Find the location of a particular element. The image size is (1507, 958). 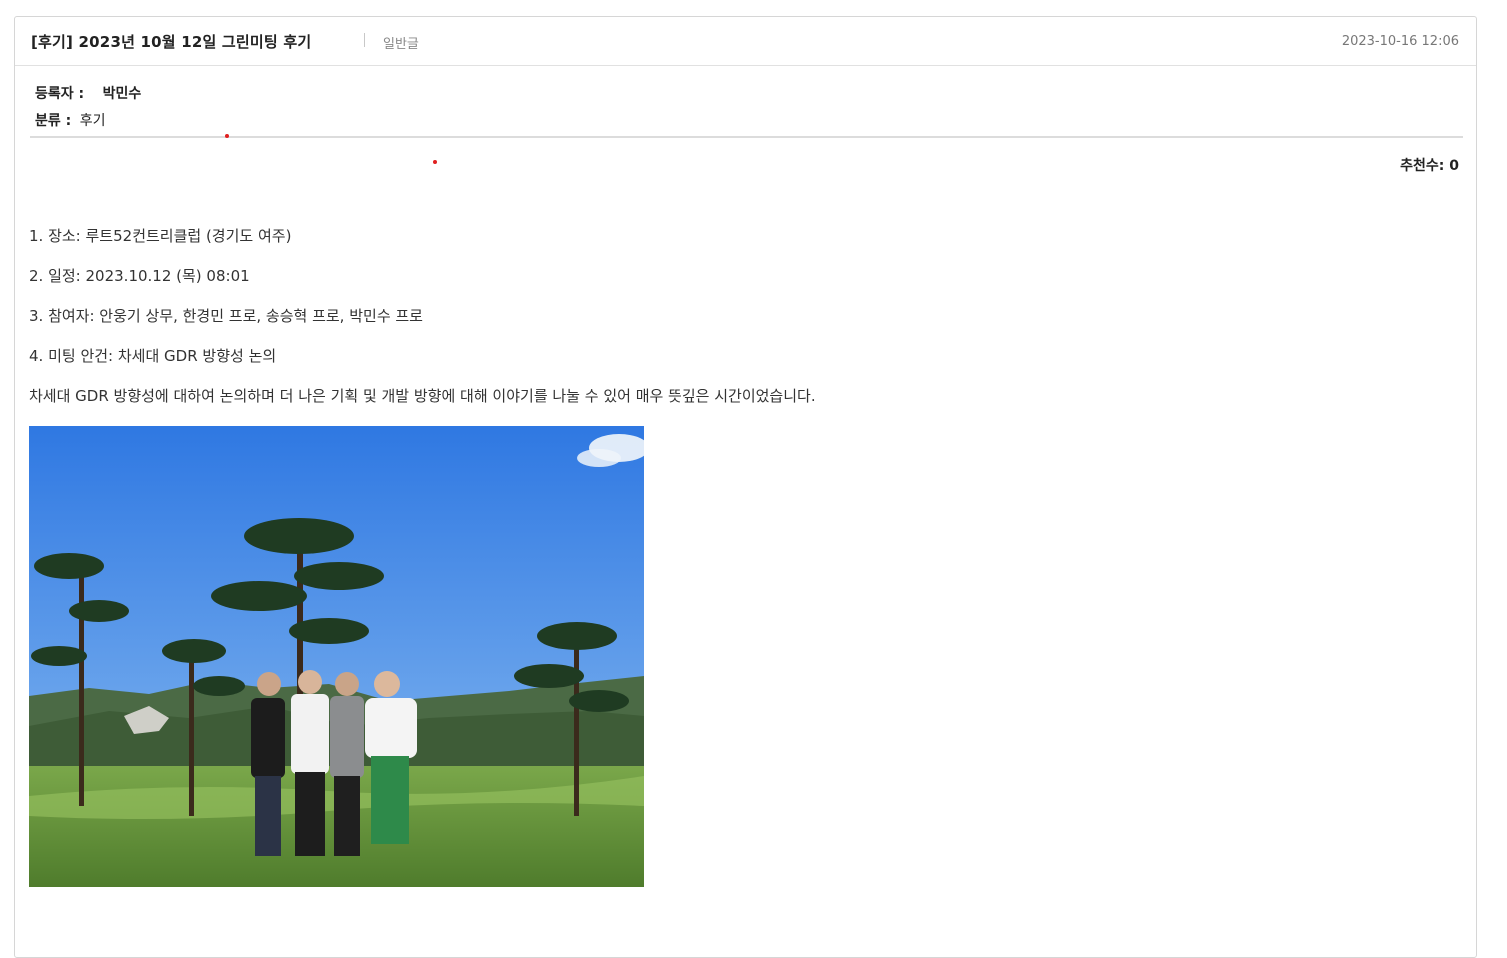

recommend-label: 추천수: is located at coordinates (1422, 166).